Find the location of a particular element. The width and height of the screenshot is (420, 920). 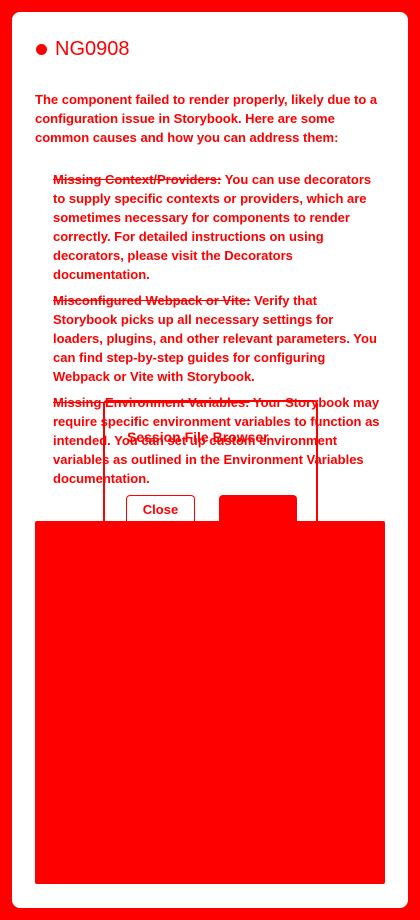

error-heading: NG0908 is located at coordinates (83, 49).